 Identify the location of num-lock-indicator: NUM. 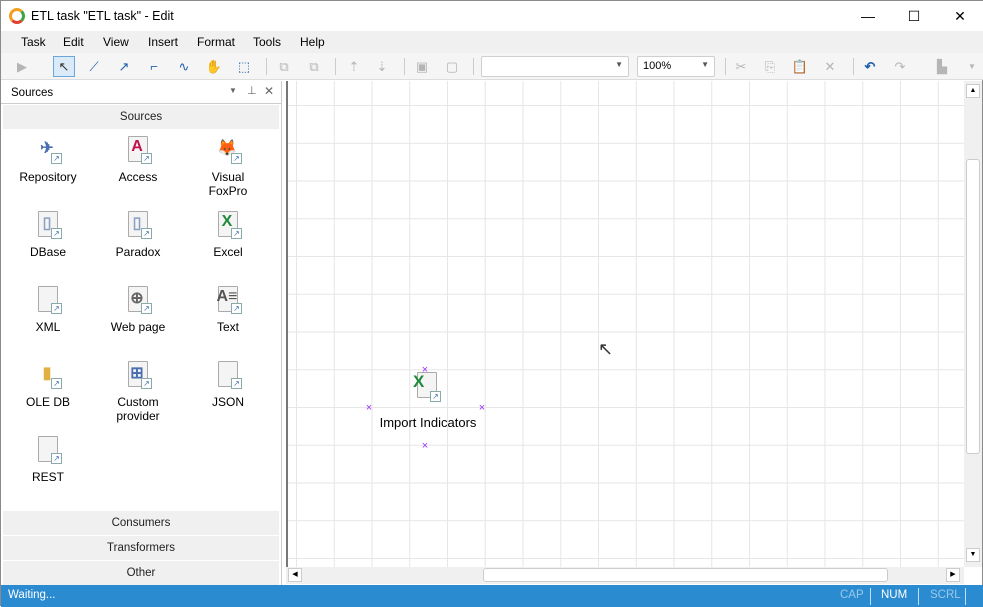
(894, 595).